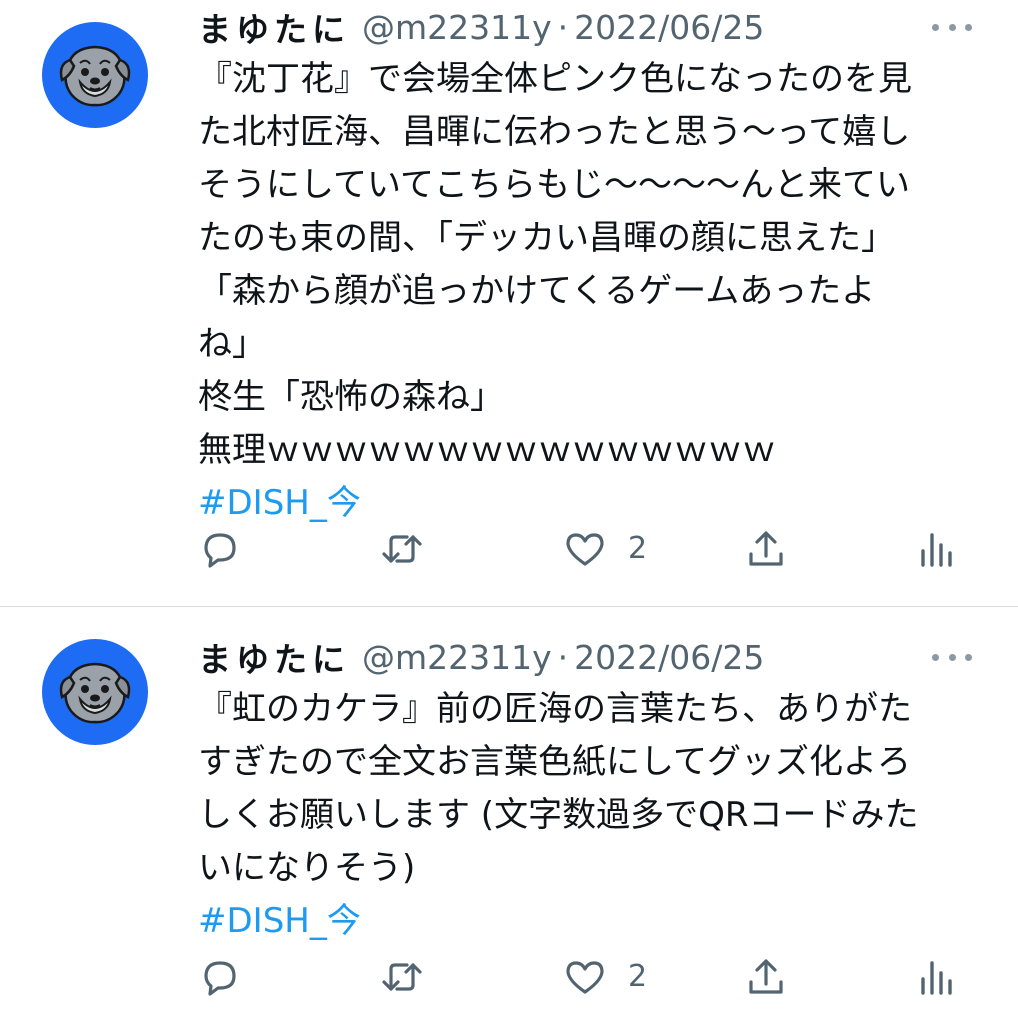 This screenshot has height=1024, width=1018. What do you see at coordinates (487, 450) in the screenshot?
I see `tweet-text-line: 無理ｗｗｗｗｗｗｗｗｗｗｗｗｗｗｗ` at bounding box center [487, 450].